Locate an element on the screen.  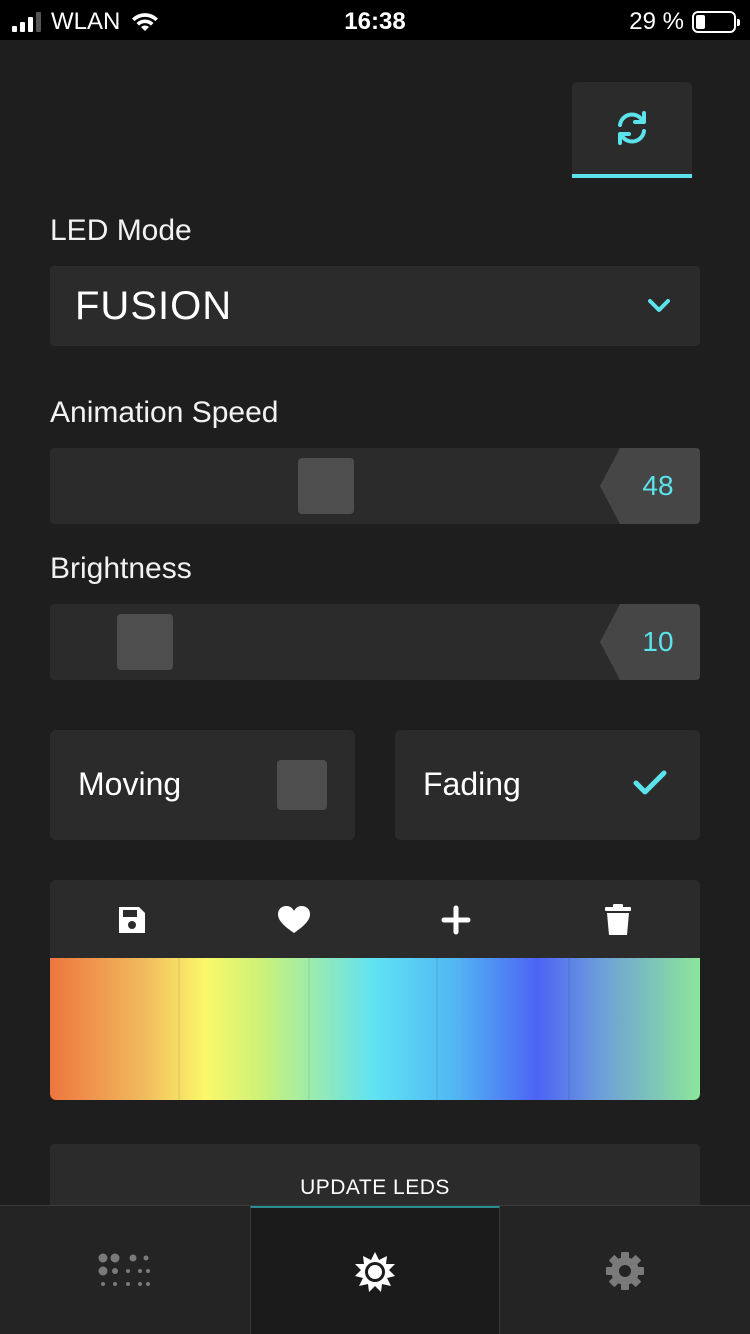
led-mode-label: LED Mode is located at coordinates (121, 230).